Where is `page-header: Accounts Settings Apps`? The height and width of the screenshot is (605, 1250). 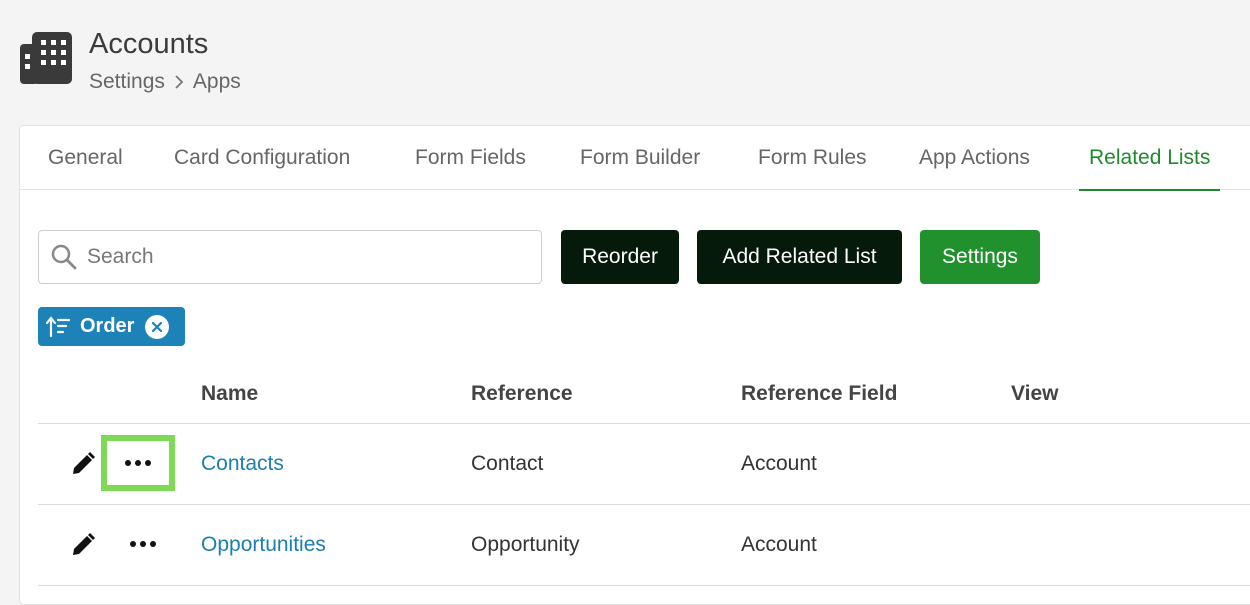
page-header: Accounts Settings Apps is located at coordinates (130, 61).